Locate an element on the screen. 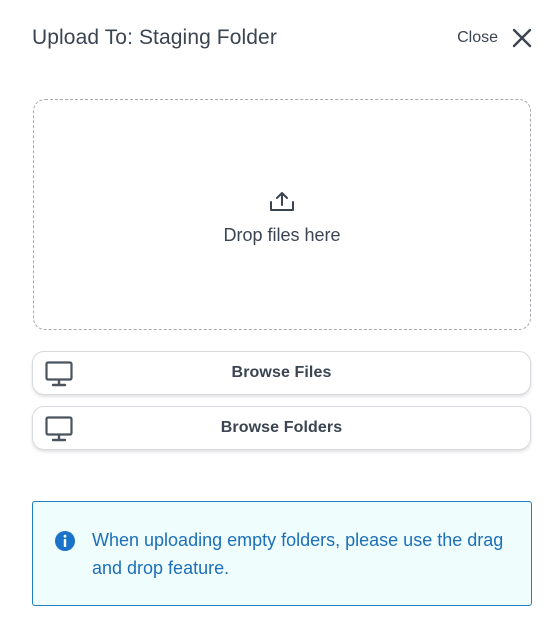 This screenshot has height=617, width=560. x-icon is located at coordinates (522, 38).